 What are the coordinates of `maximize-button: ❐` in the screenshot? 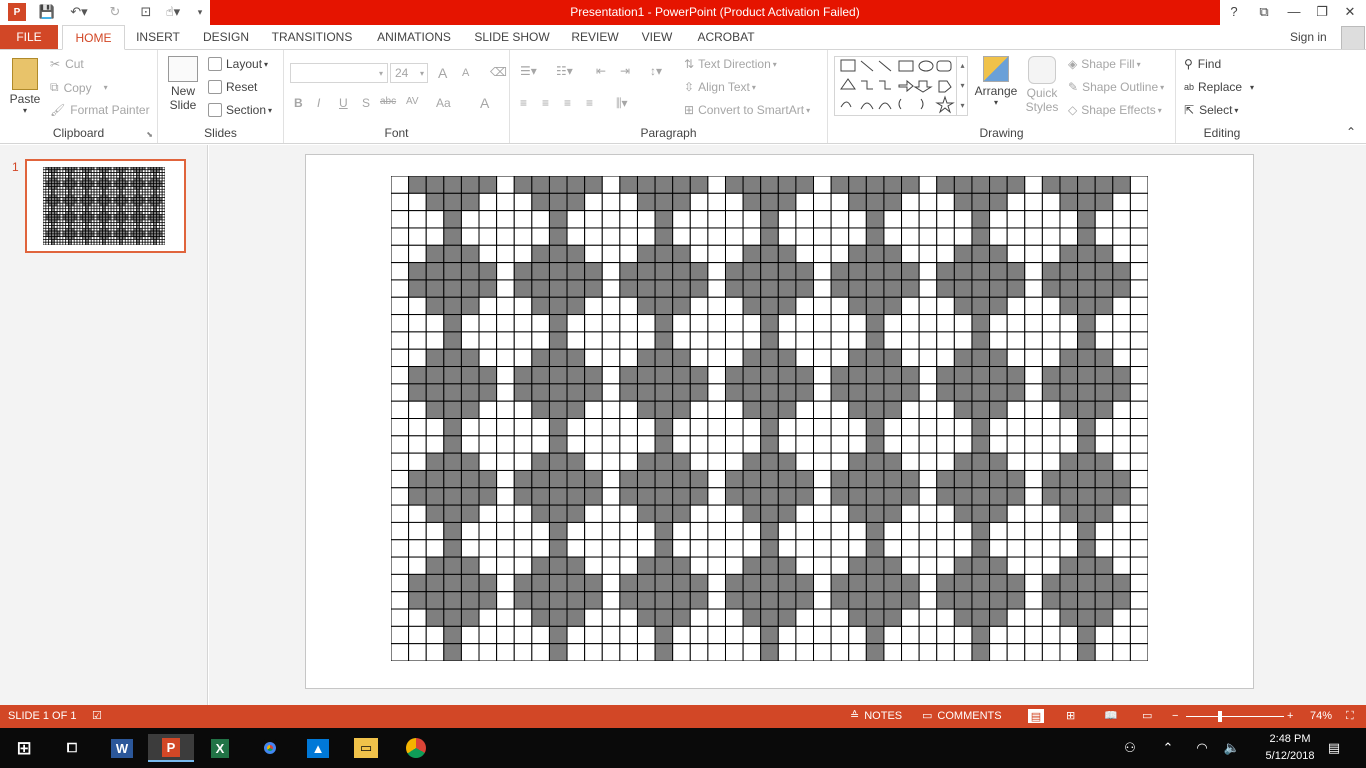 It's located at (1322, 12).